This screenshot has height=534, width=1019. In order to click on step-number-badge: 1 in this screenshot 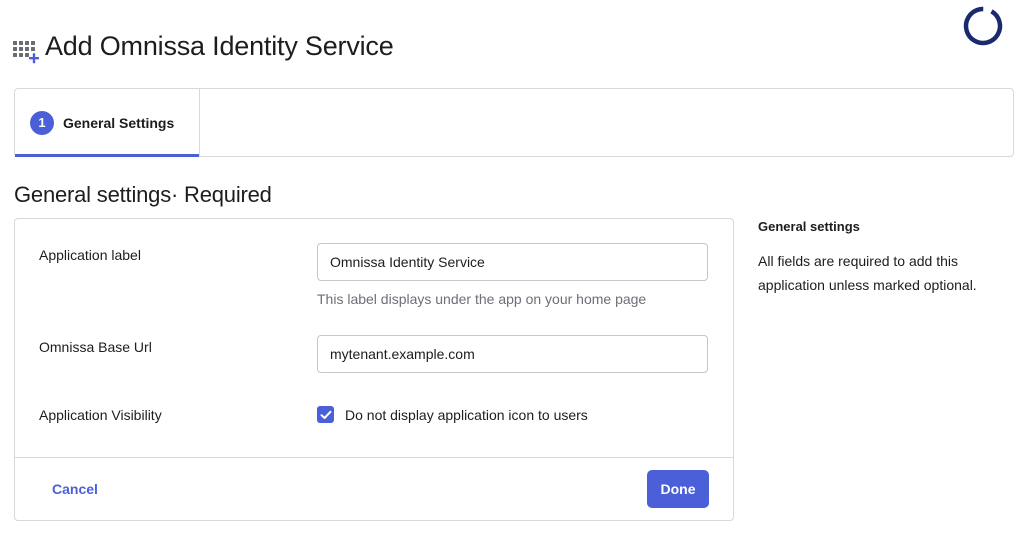, I will do `click(42, 122)`.